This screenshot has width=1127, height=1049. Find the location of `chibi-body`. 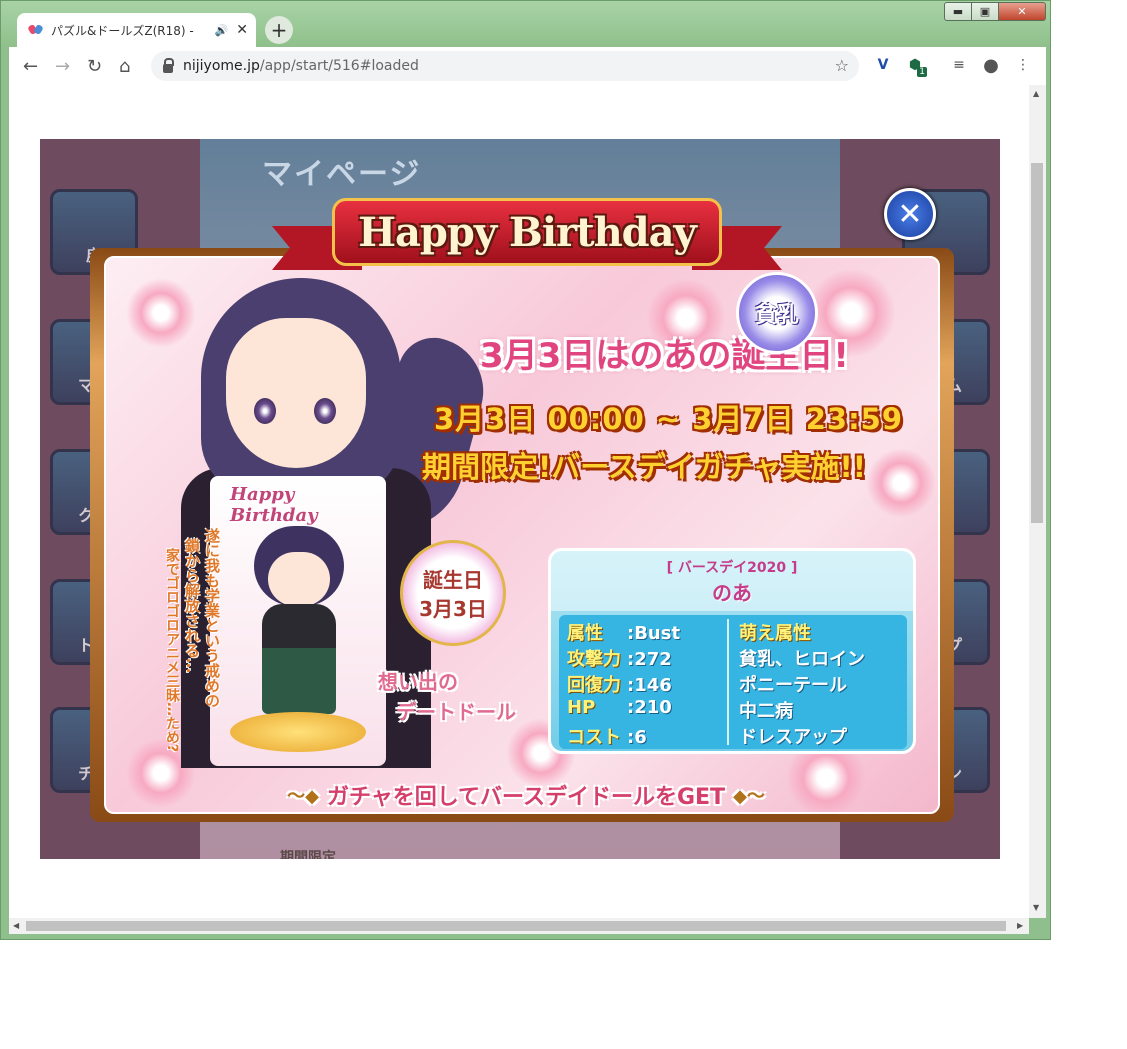

chibi-body is located at coordinates (299, 659).